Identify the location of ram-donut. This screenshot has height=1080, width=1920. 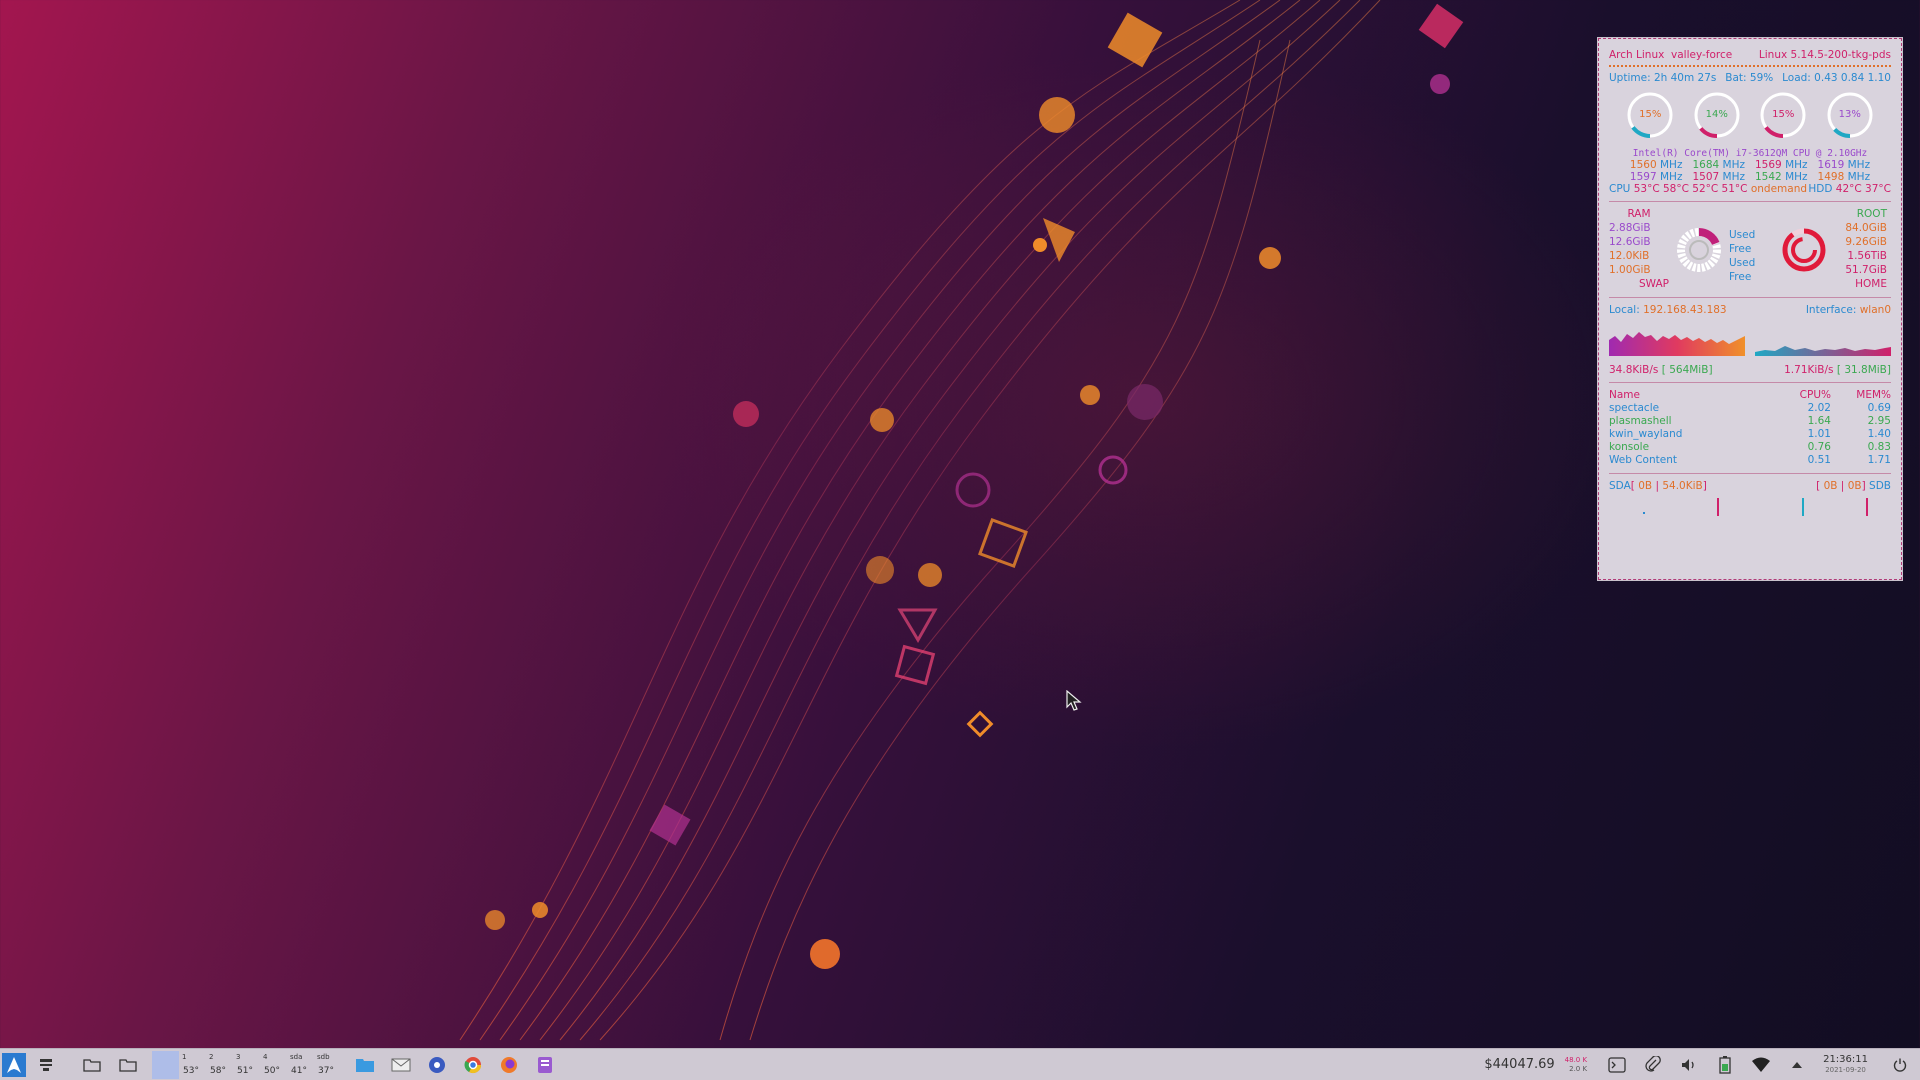
(1699, 249).